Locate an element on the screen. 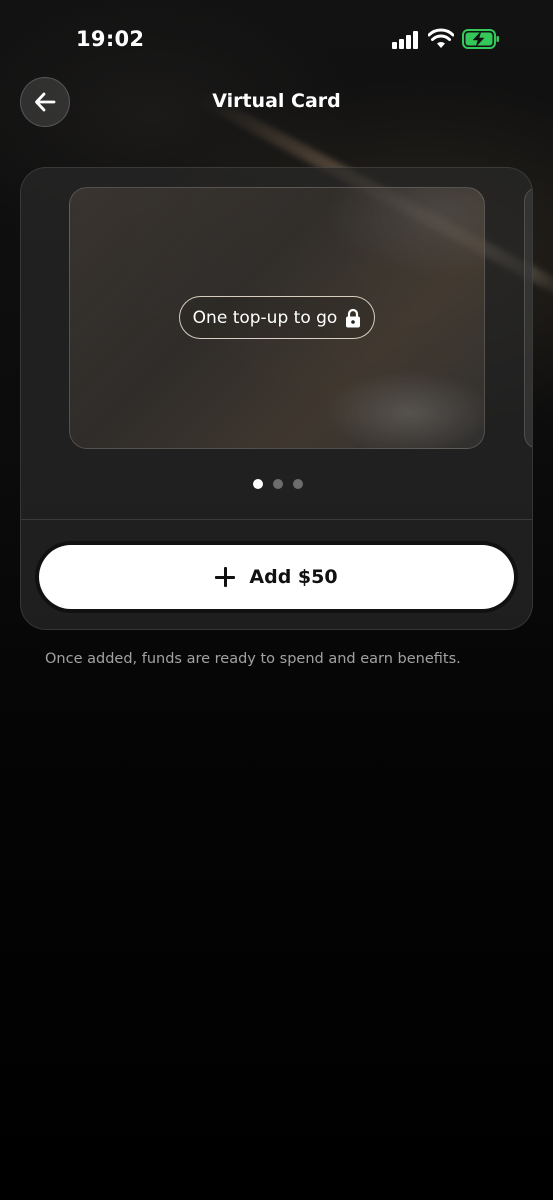  next-card-peek is located at coordinates (528, 318).